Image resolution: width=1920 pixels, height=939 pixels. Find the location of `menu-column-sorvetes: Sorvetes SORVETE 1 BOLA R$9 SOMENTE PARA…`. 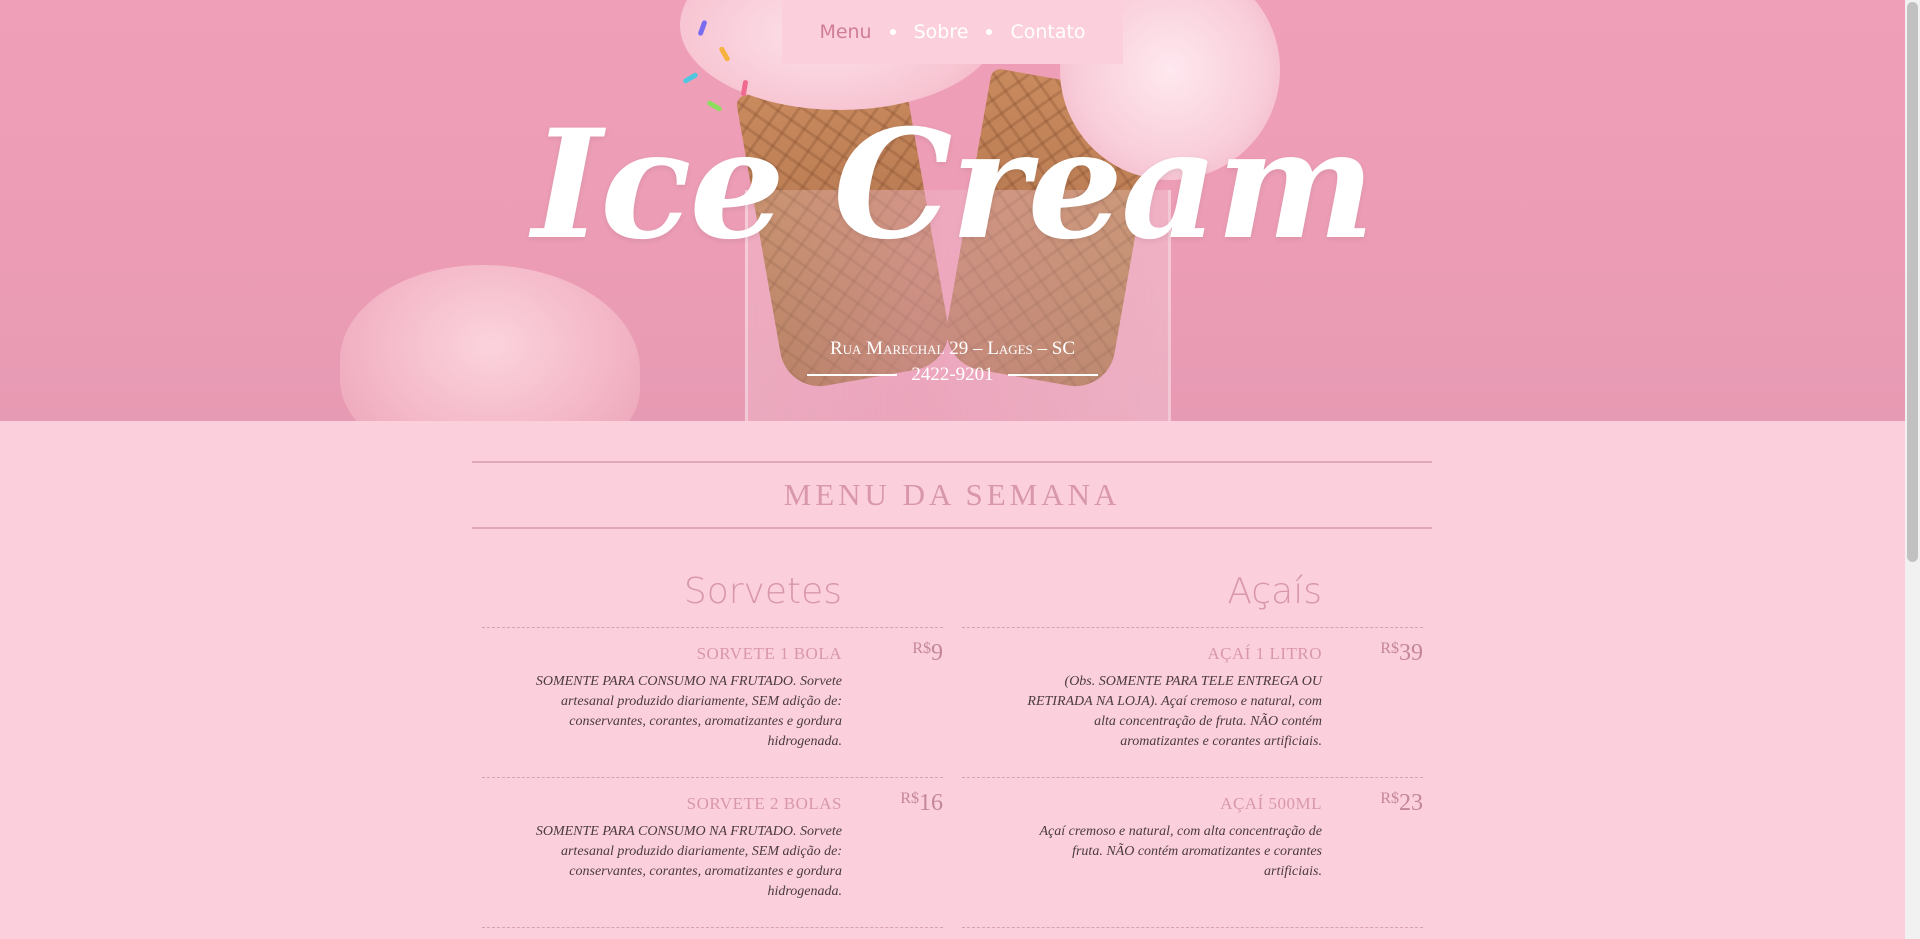

menu-column-sorvetes: Sorvetes SORVETE 1 BOLA R$9 SOMENTE PARA… is located at coordinates (712, 746).